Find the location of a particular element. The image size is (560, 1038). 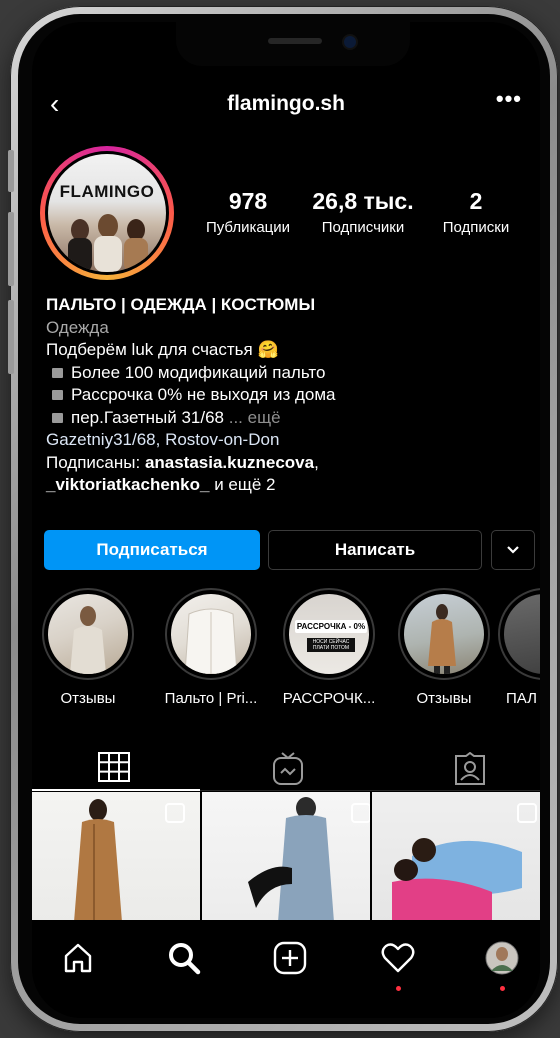

highlight-label: ПАЛ is located at coordinates (521, 698).